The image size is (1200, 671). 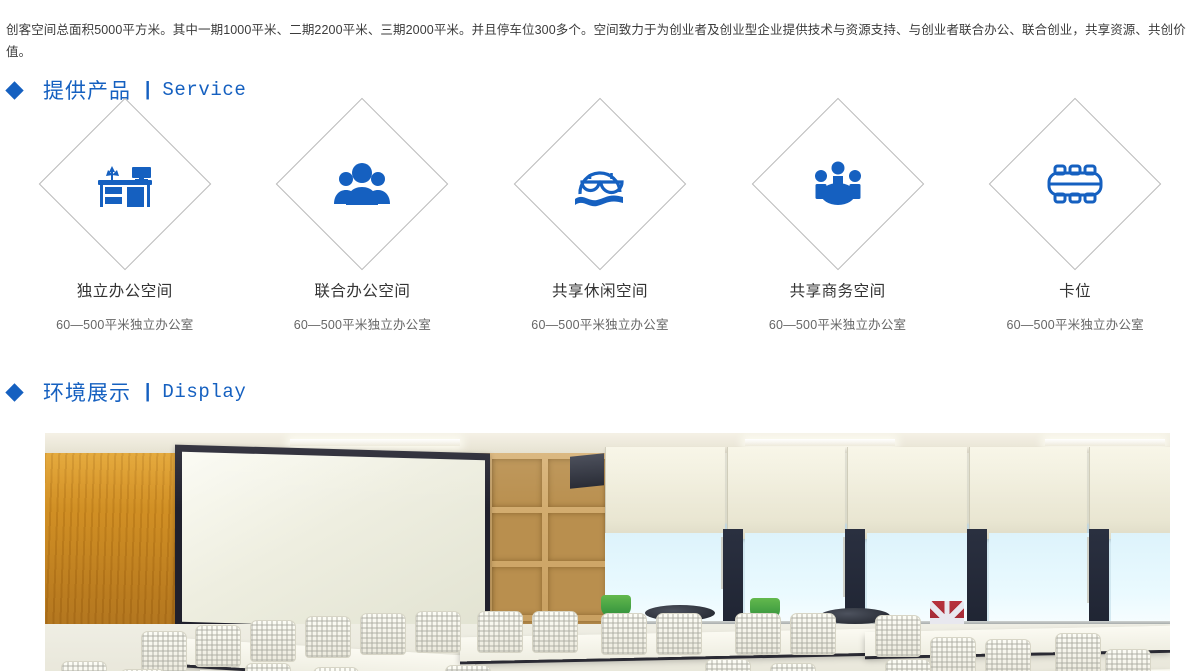 I want to click on wall-speaker, so click(x=587, y=471).